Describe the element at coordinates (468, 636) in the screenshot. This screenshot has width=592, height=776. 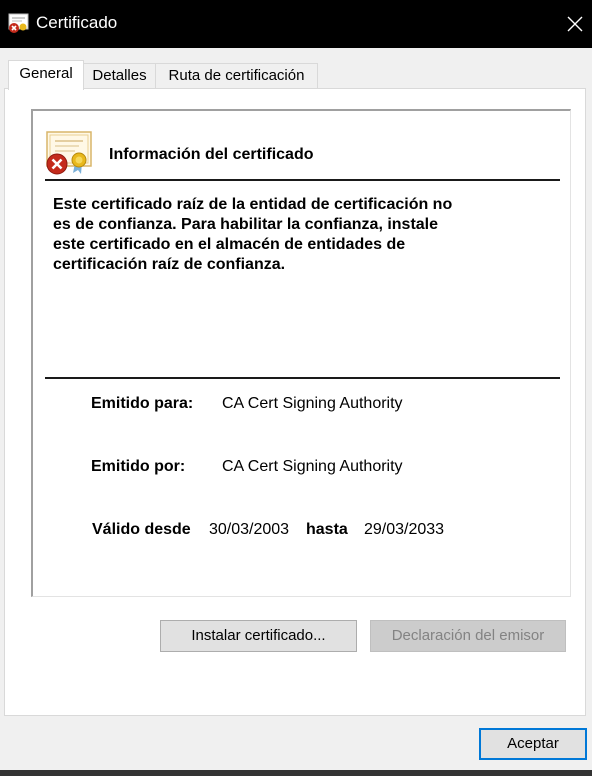
I see `issuer-statement-button: Declaración del emisor` at that location.